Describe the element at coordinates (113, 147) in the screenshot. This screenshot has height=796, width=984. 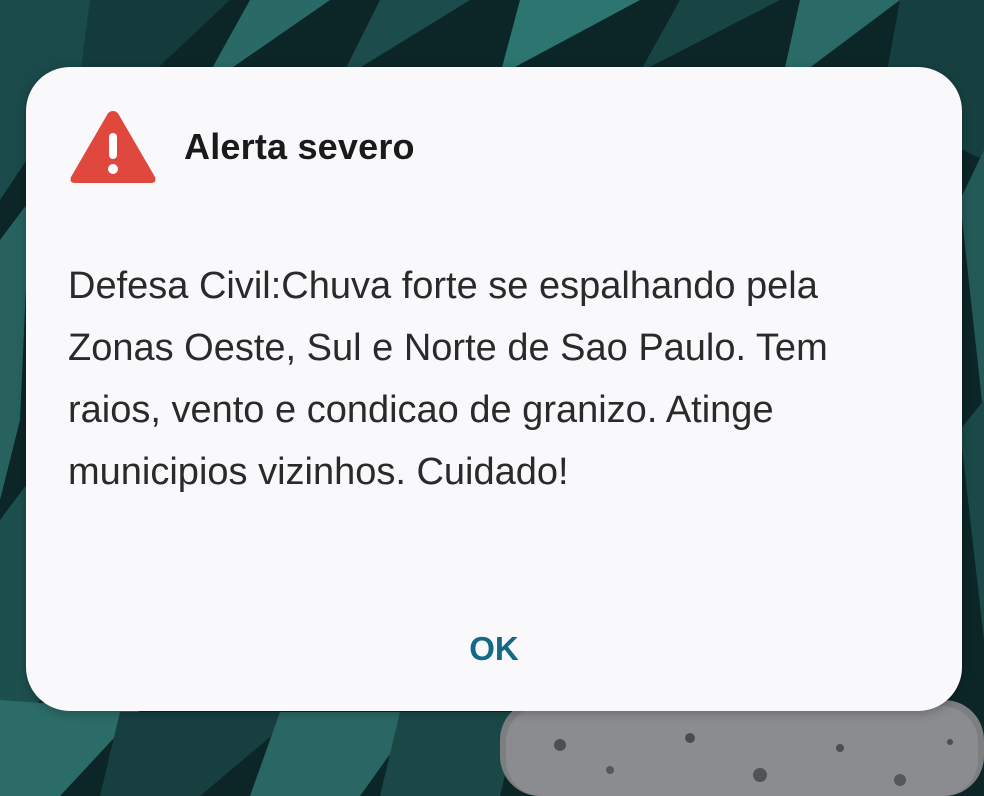
I see `warning-triangle-icon` at that location.